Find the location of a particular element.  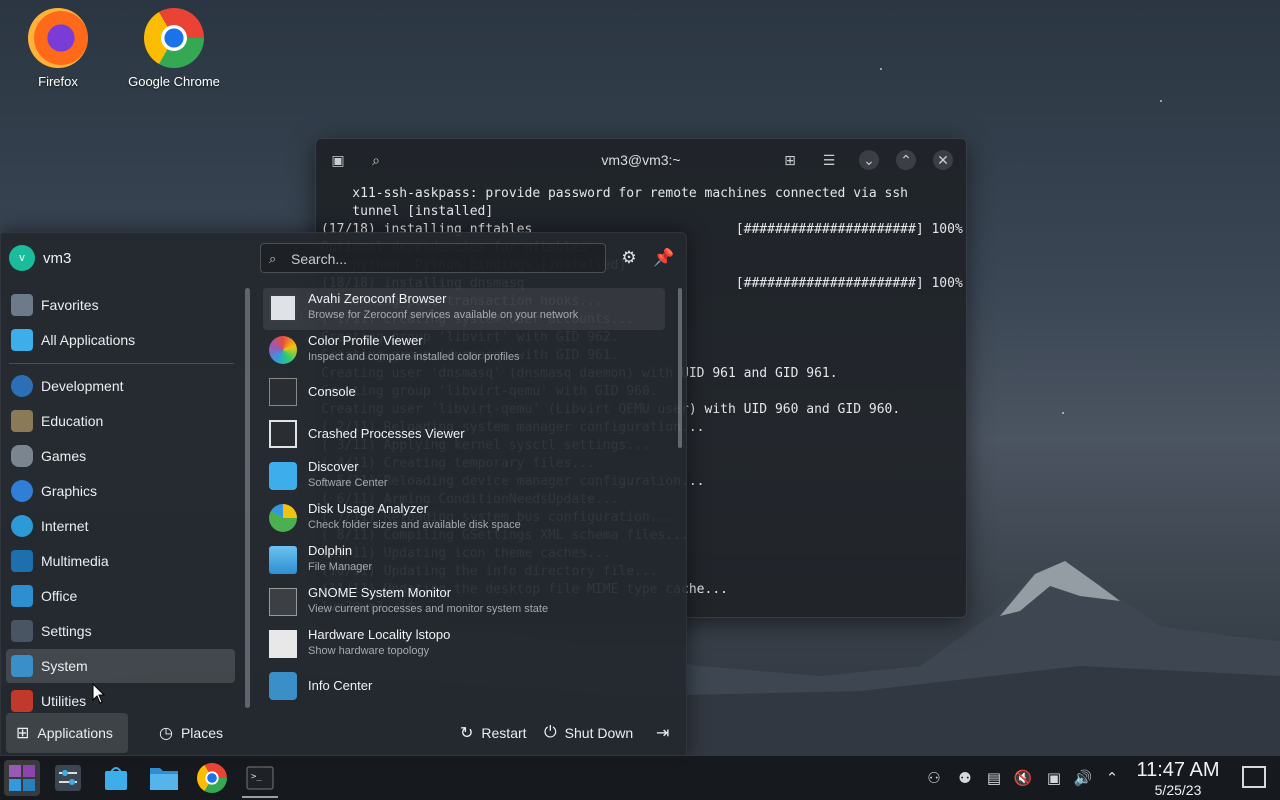

category-favorites: Favorites is located at coordinates (120, 305).